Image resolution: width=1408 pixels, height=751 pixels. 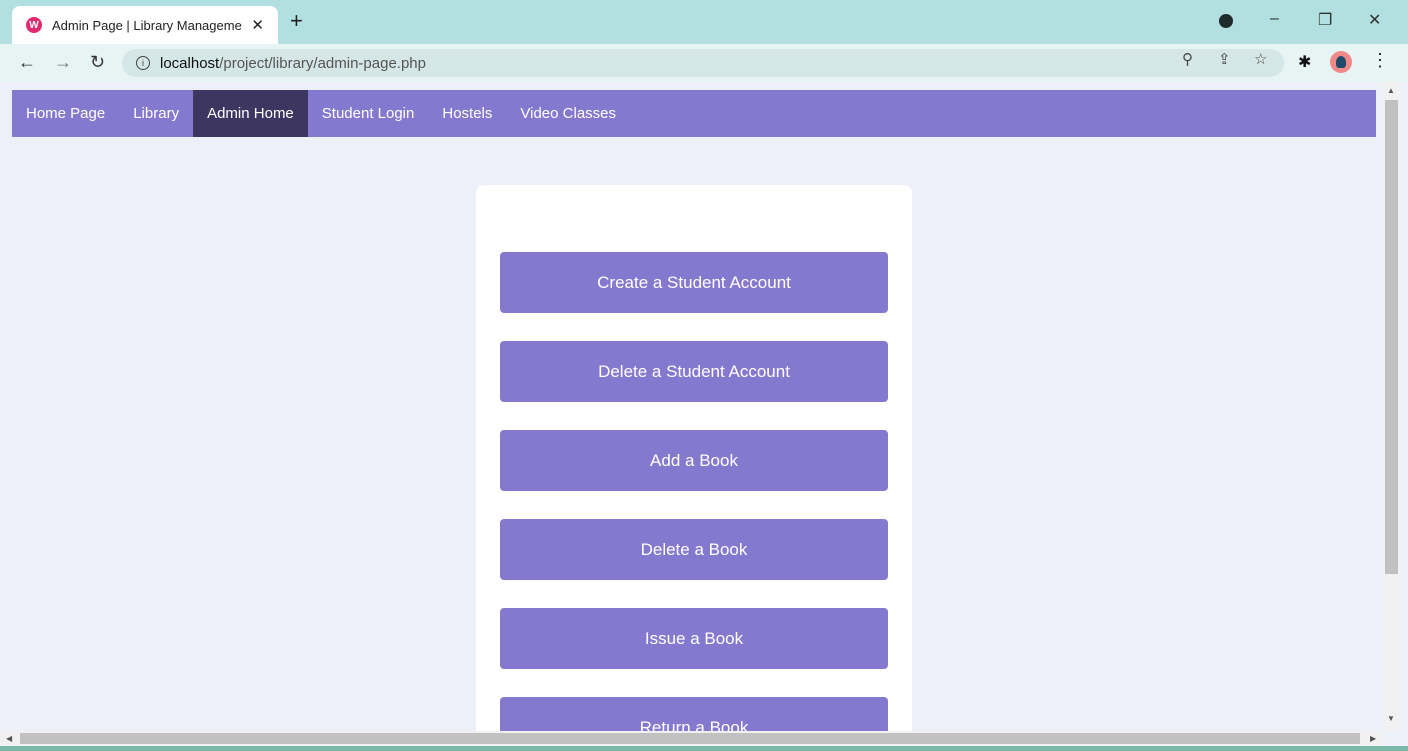 I want to click on extensions-icon: ✱, so click(x=1304, y=62).